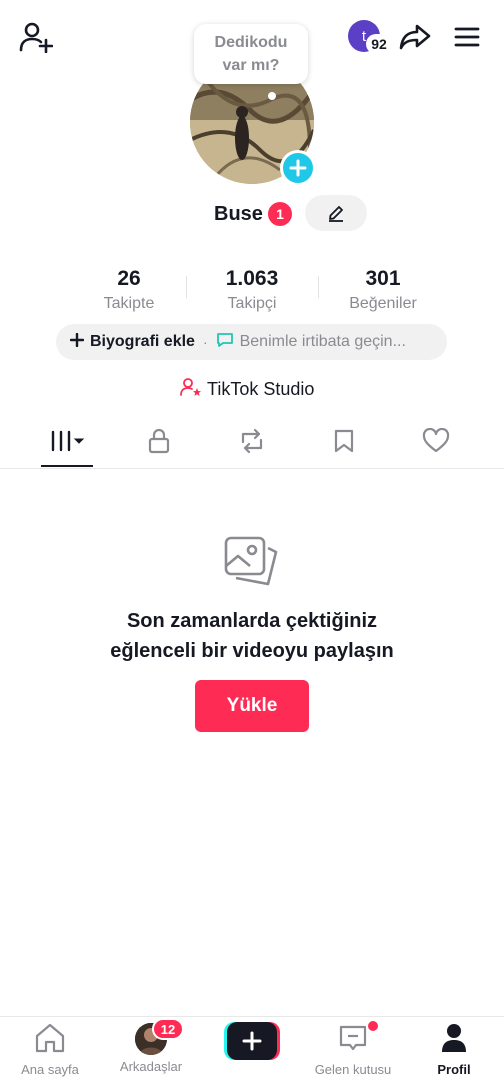  What do you see at coordinates (252, 303) in the screenshot?
I see `stat-followers-label: Takipçi` at bounding box center [252, 303].